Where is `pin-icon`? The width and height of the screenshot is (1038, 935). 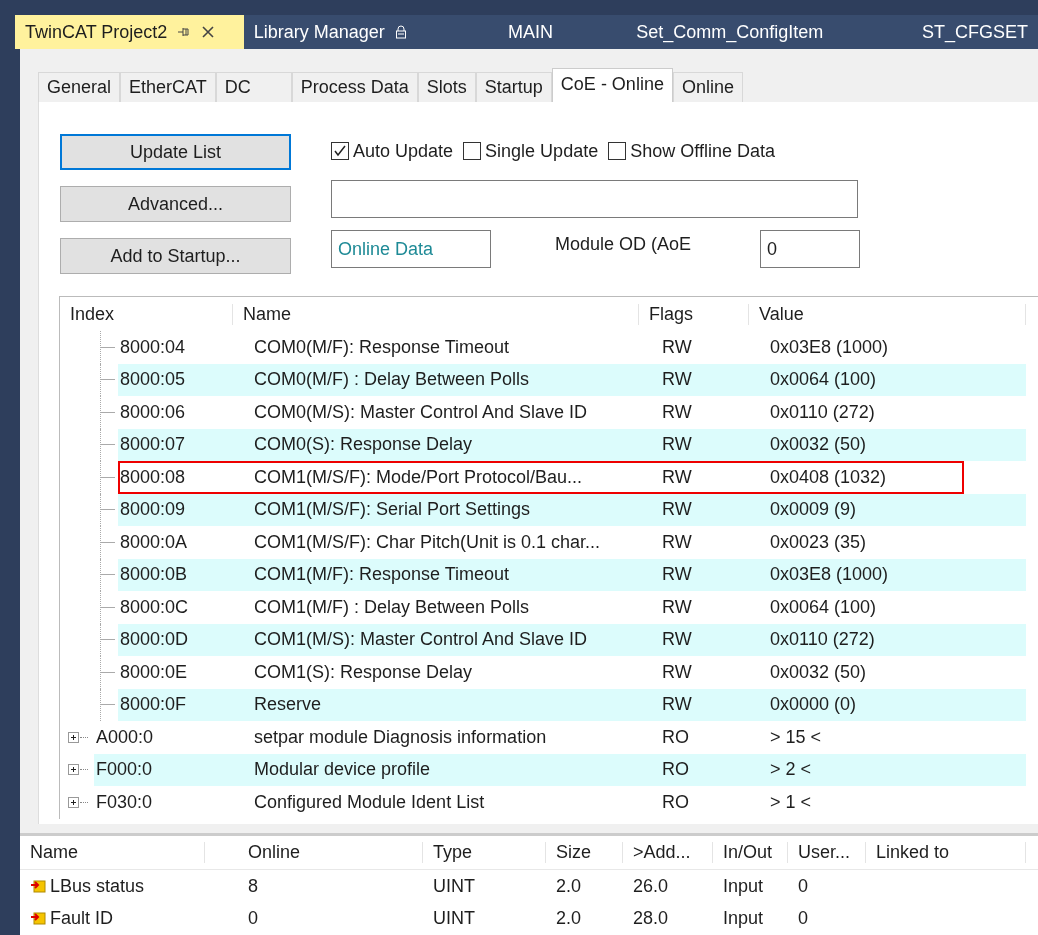 pin-icon is located at coordinates (184, 32).